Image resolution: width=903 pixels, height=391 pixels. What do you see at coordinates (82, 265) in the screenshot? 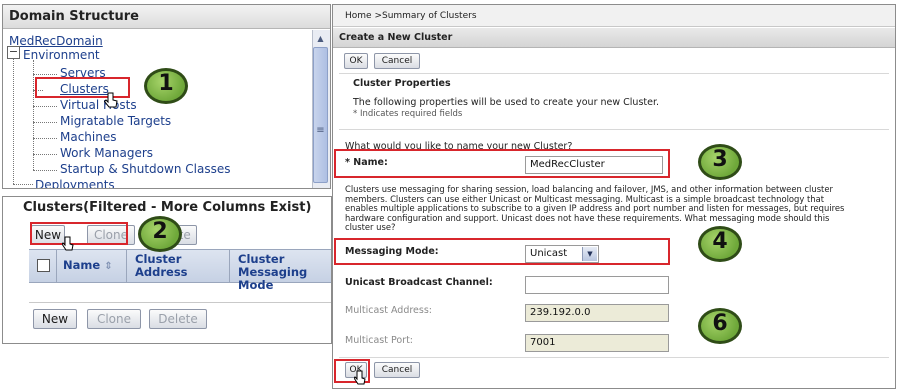
I see `column-name-label: Name` at bounding box center [82, 265].